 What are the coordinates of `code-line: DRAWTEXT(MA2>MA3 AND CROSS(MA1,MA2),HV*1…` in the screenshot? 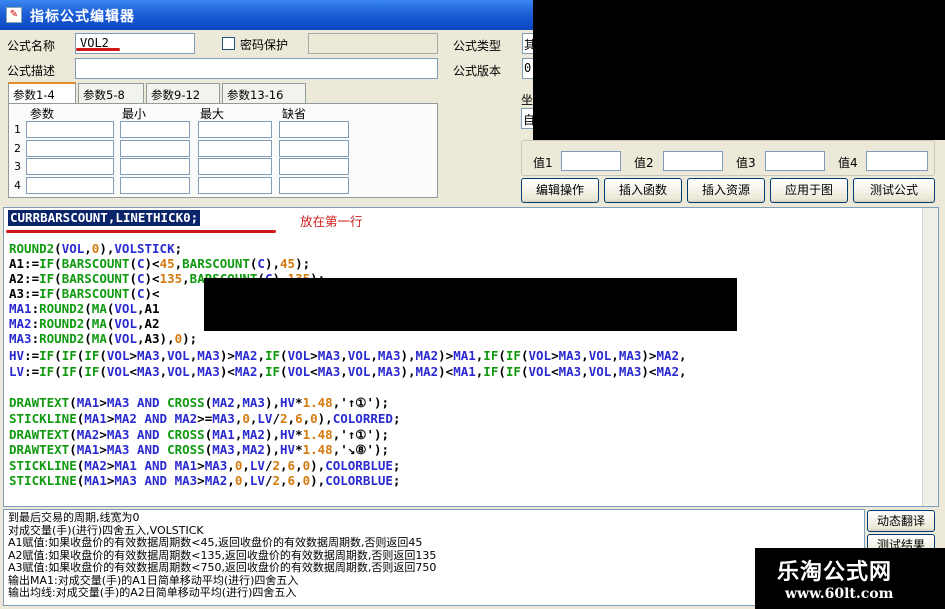 It's located at (199, 434).